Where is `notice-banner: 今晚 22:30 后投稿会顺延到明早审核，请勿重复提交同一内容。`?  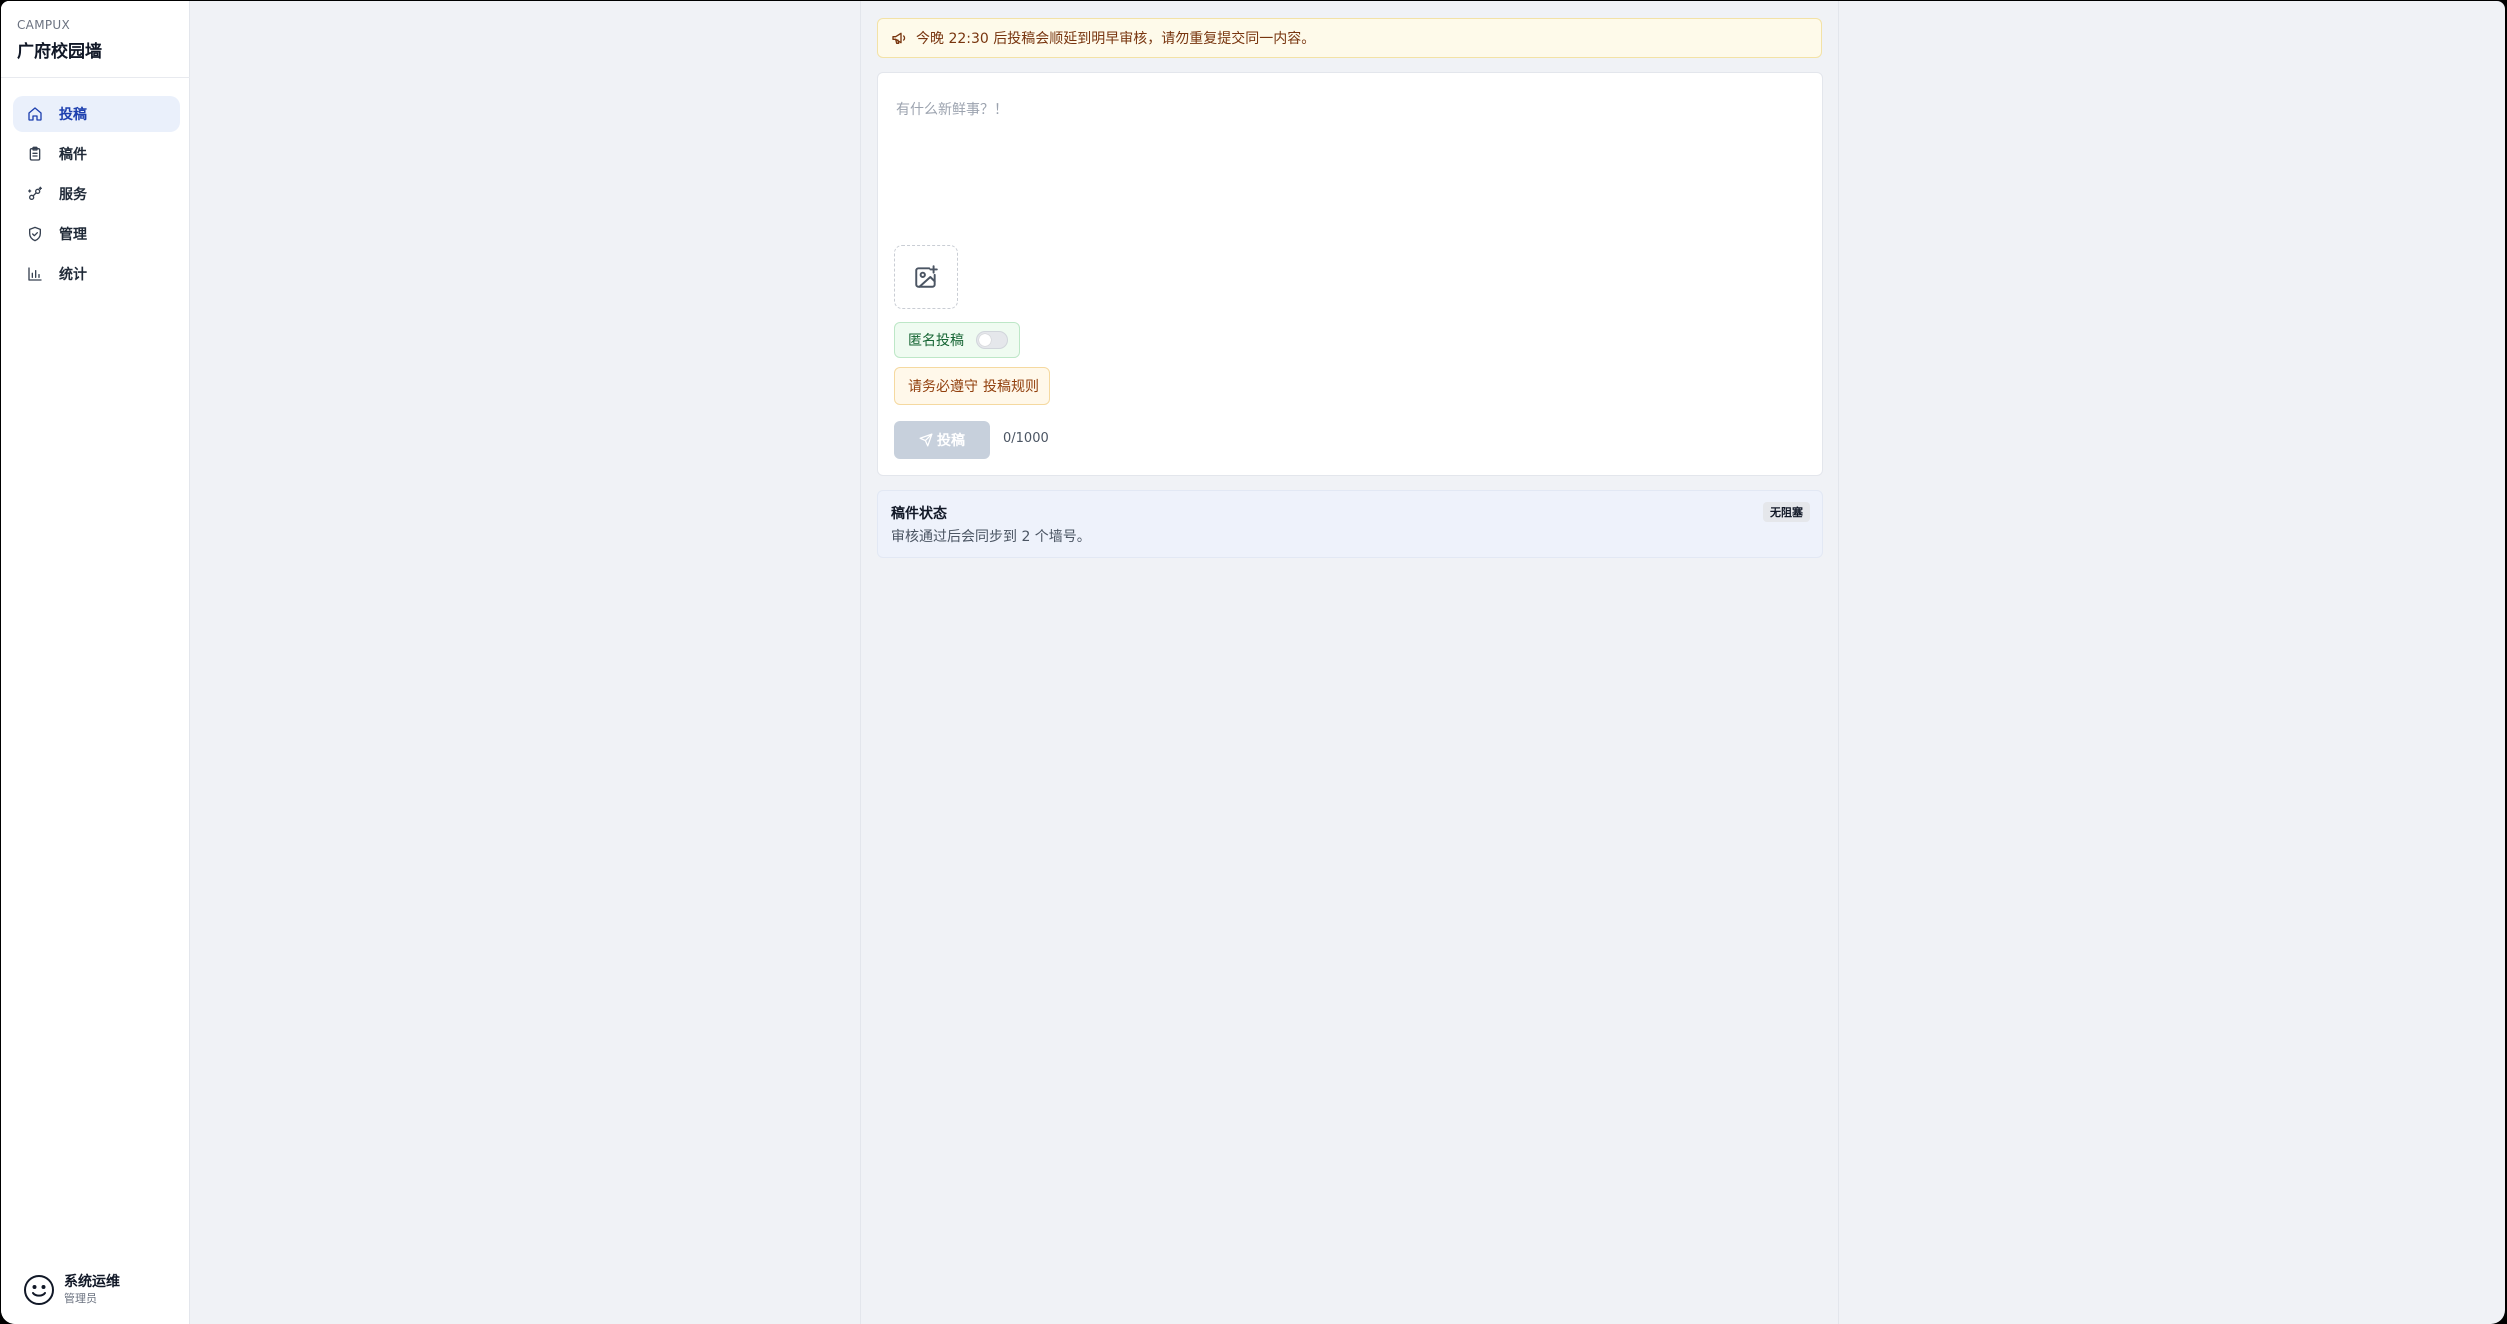 notice-banner: 今晚 22:30 后投稿会顺延到明早审核，请勿重复提交同一内容。 is located at coordinates (1349, 38).